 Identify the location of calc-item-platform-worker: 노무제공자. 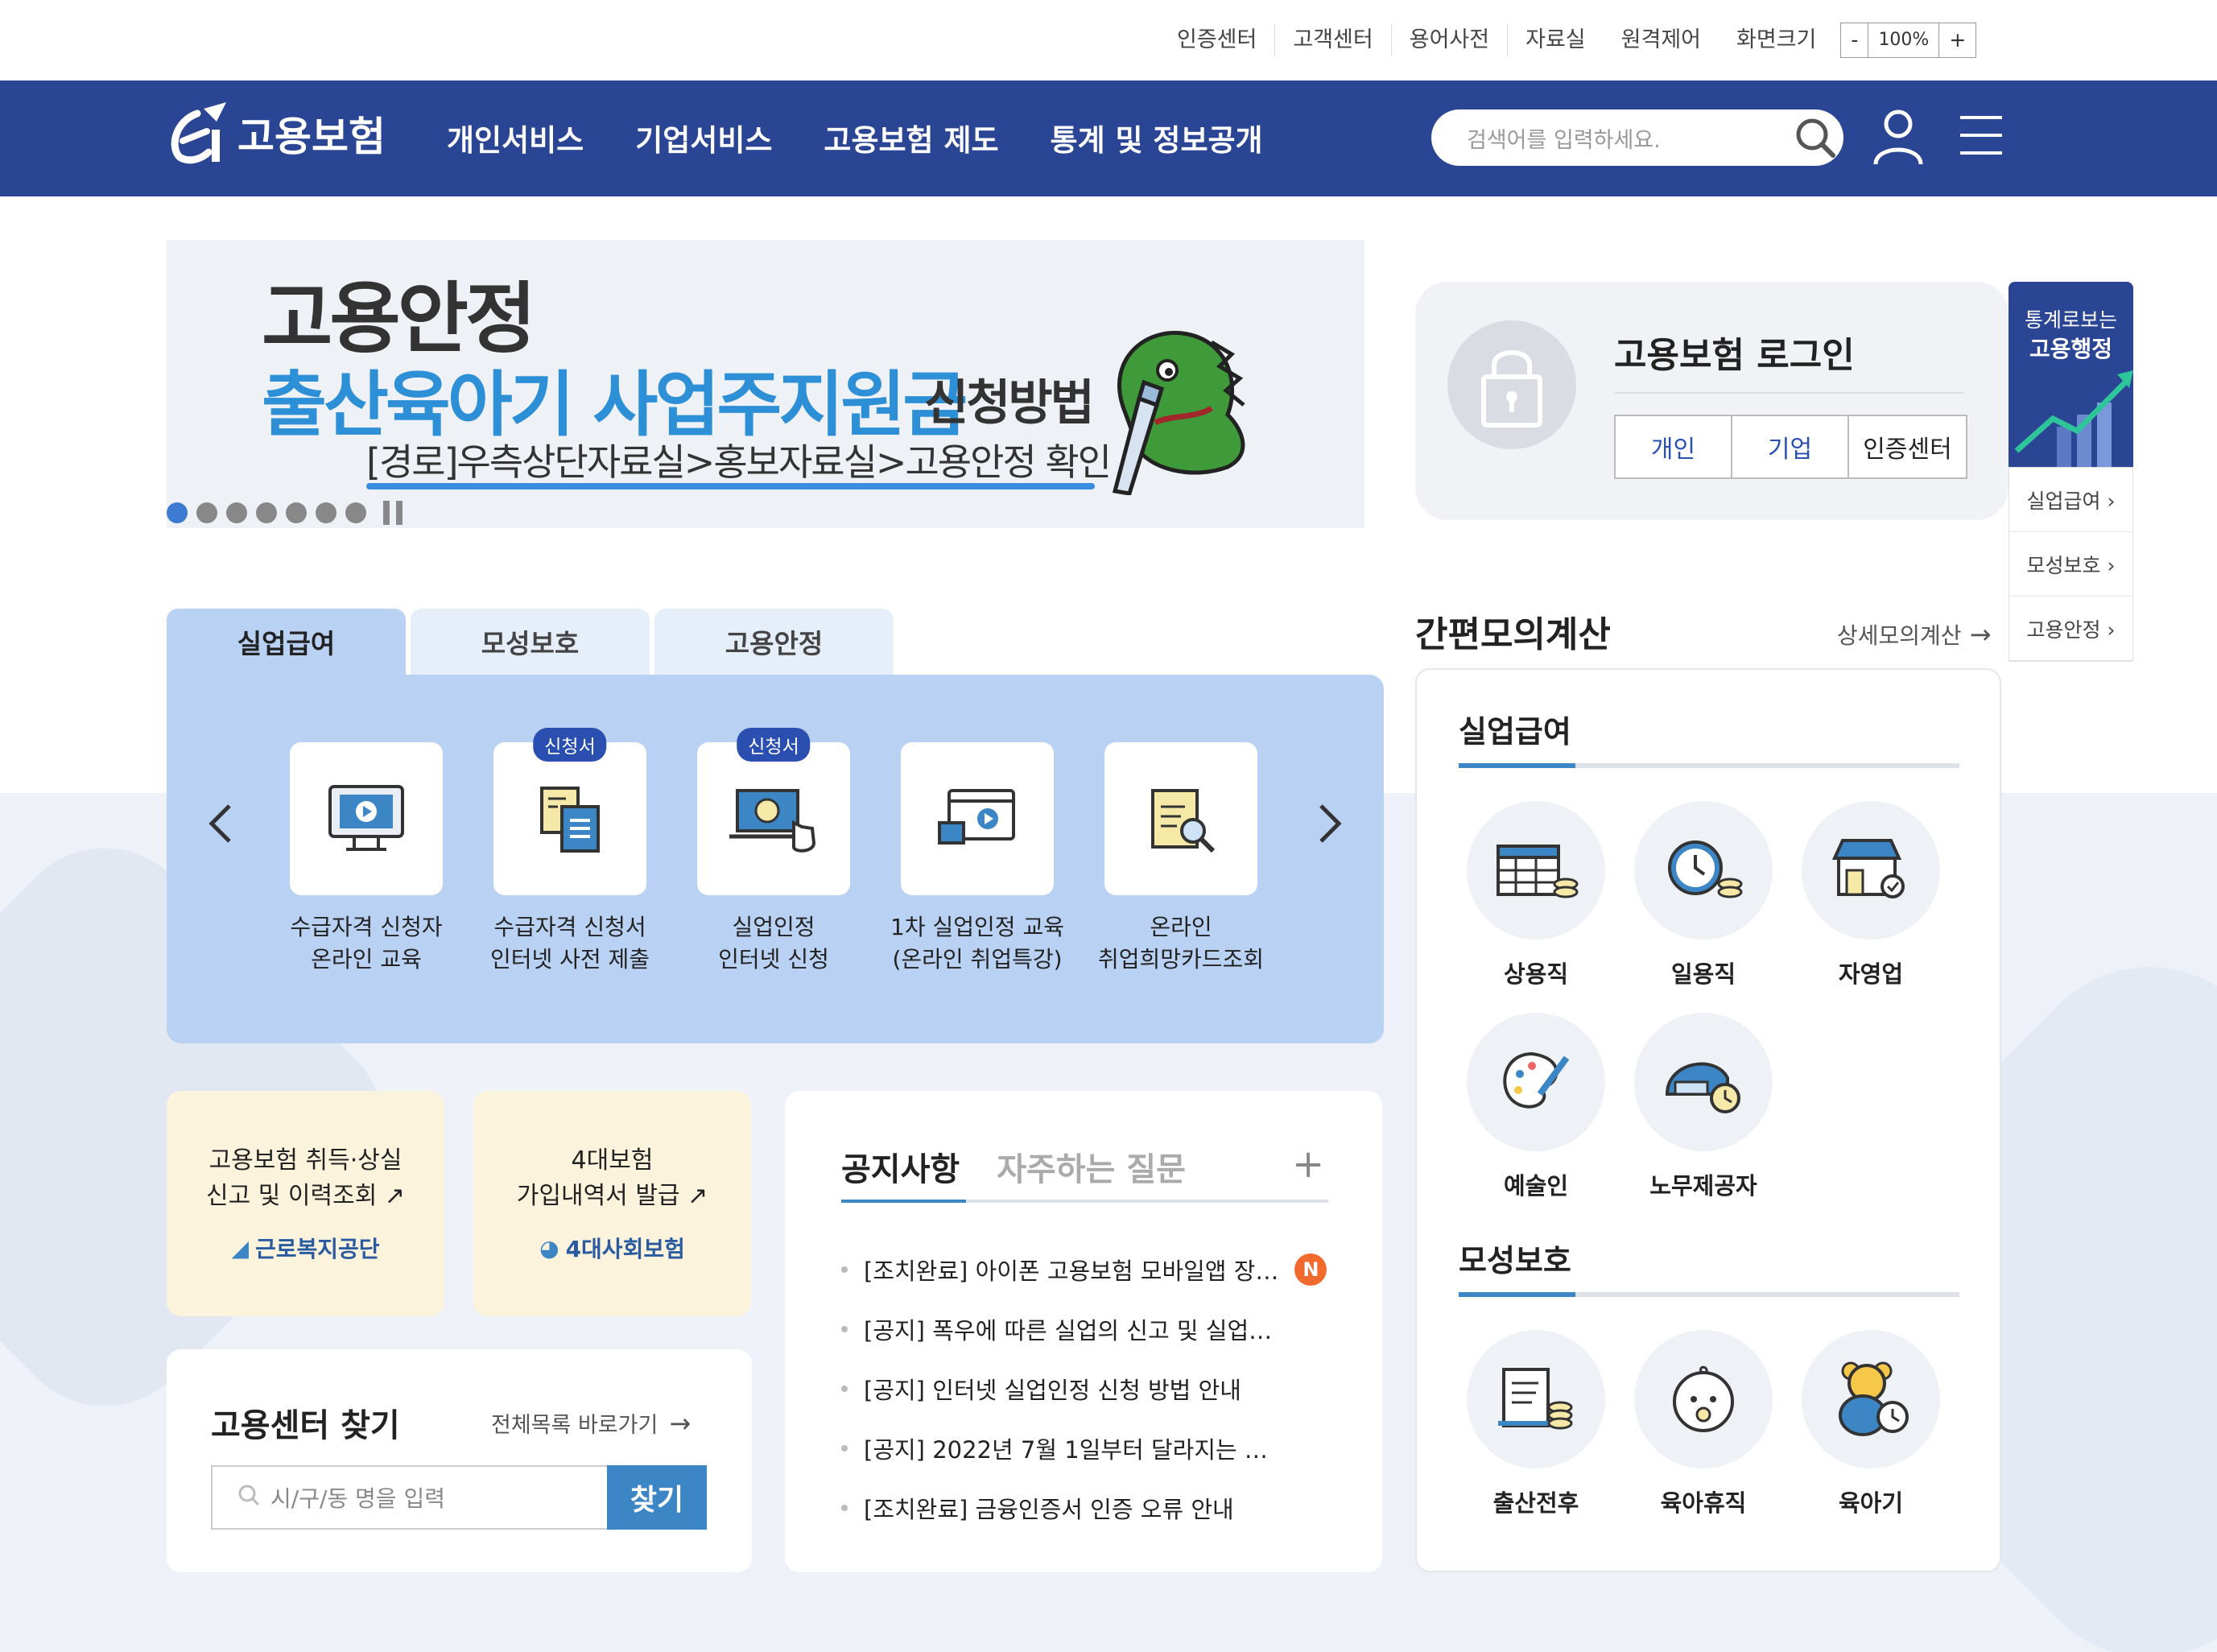
(1703, 1107).